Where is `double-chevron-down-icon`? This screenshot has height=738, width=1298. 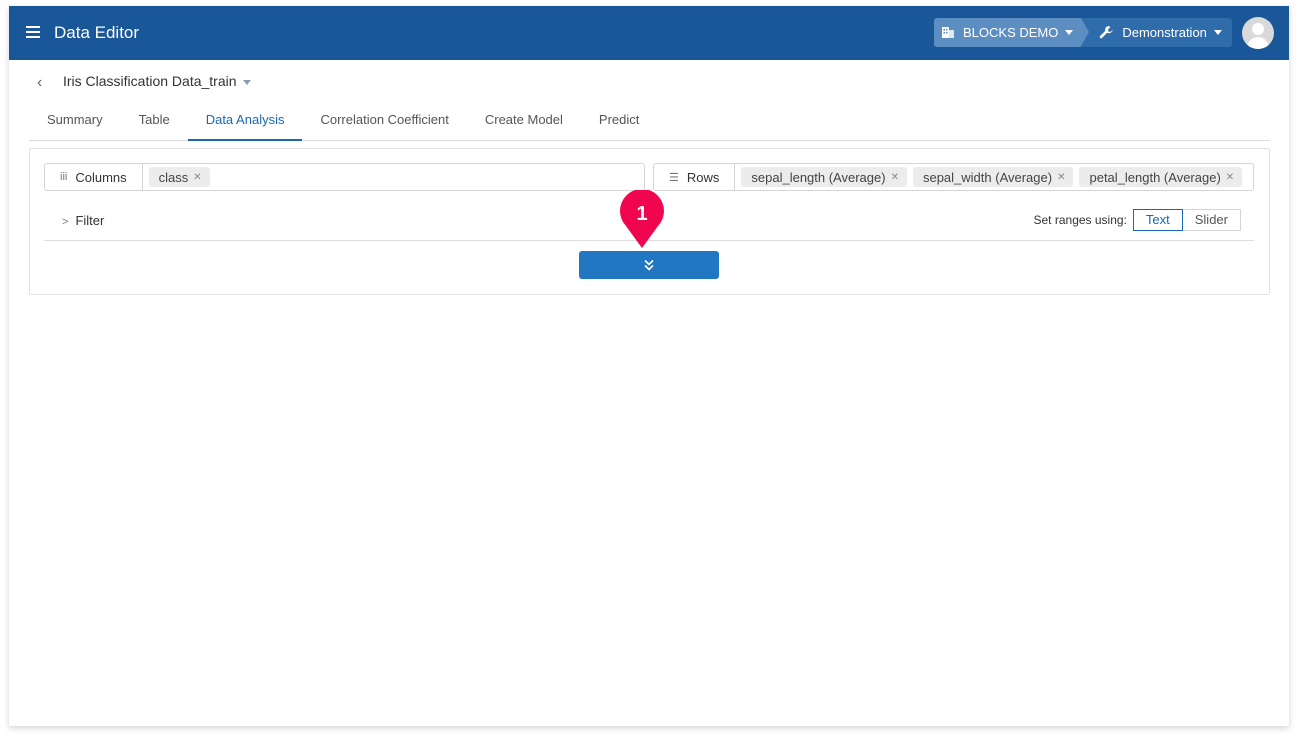
double-chevron-down-icon is located at coordinates (649, 265).